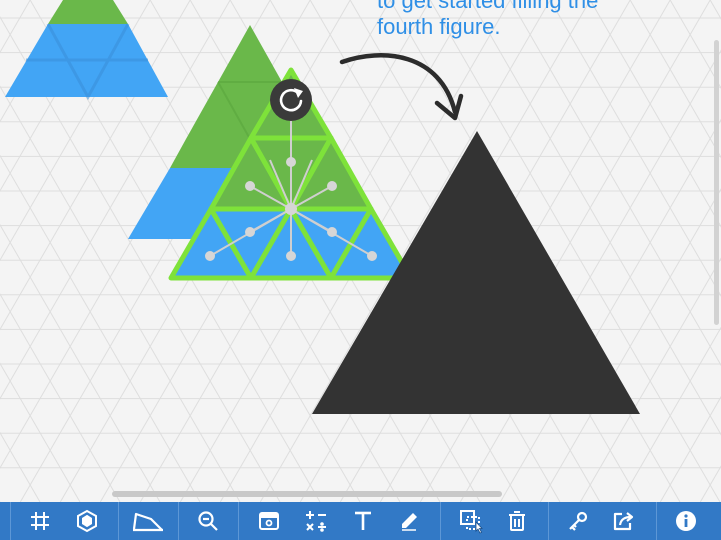 Image resolution: width=721 pixels, height=540 pixels. Describe the element at coordinates (716, 182) in the screenshot. I see `vertical-scrollbar` at that location.